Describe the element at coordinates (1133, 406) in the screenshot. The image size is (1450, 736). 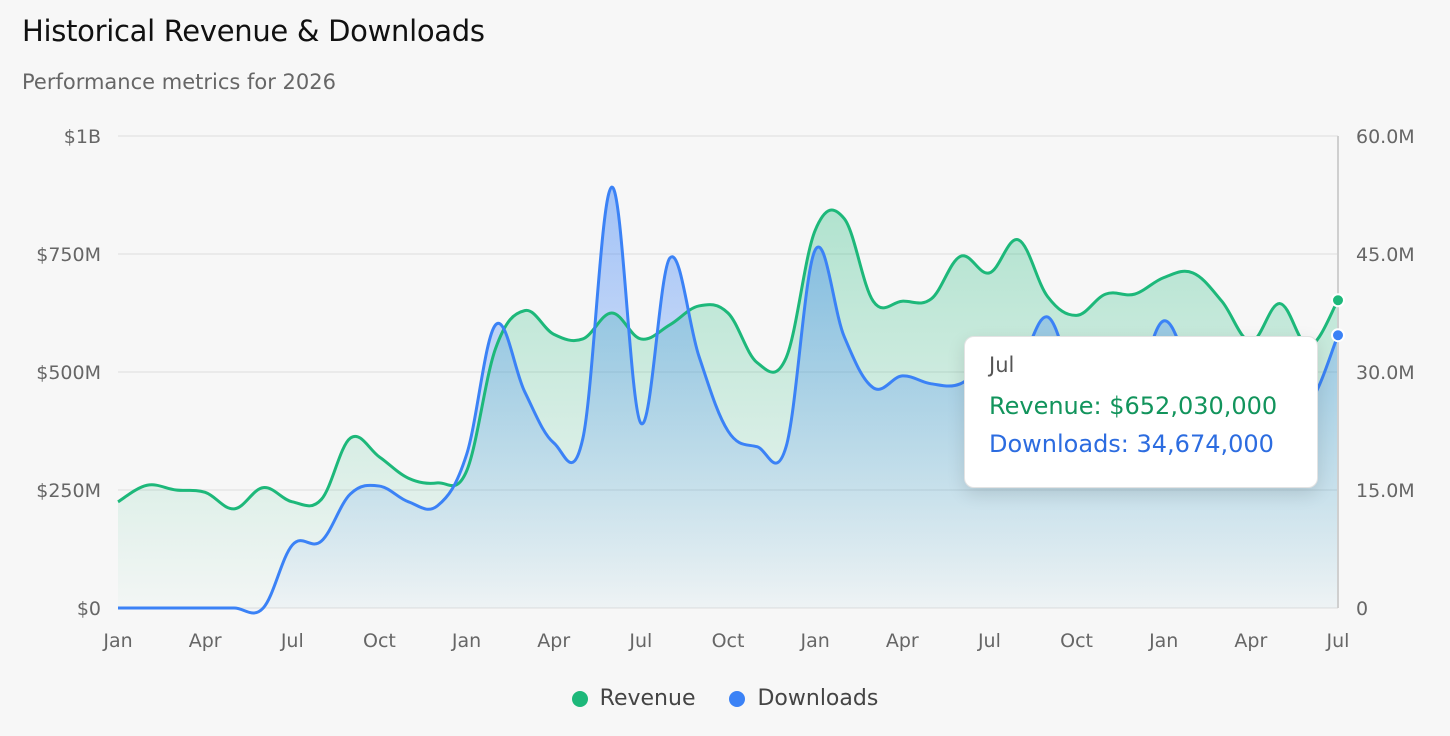
I see `tooltip-revenue: Revenue: $652,030,000` at that location.